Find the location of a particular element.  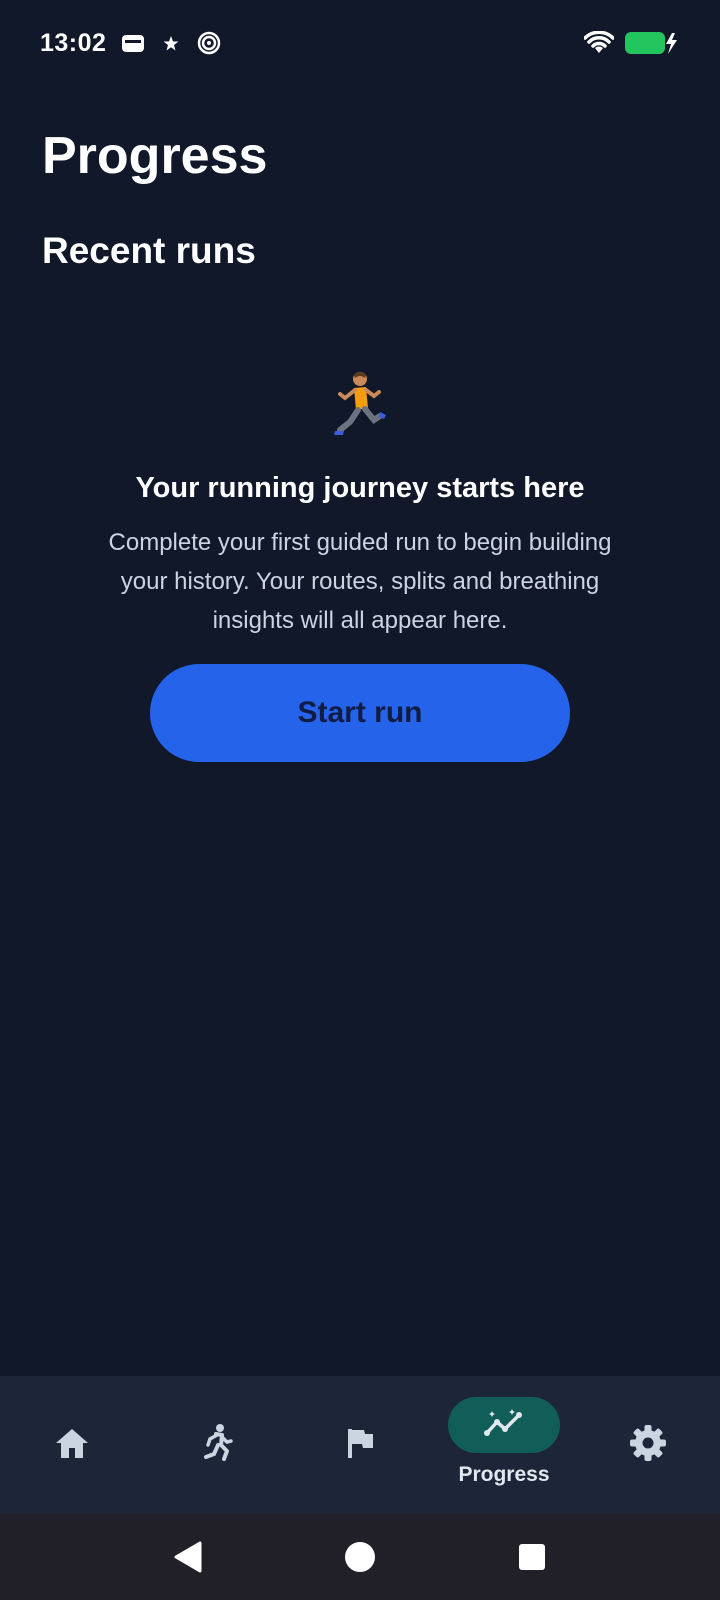

nav-item-run is located at coordinates (216, 1445).